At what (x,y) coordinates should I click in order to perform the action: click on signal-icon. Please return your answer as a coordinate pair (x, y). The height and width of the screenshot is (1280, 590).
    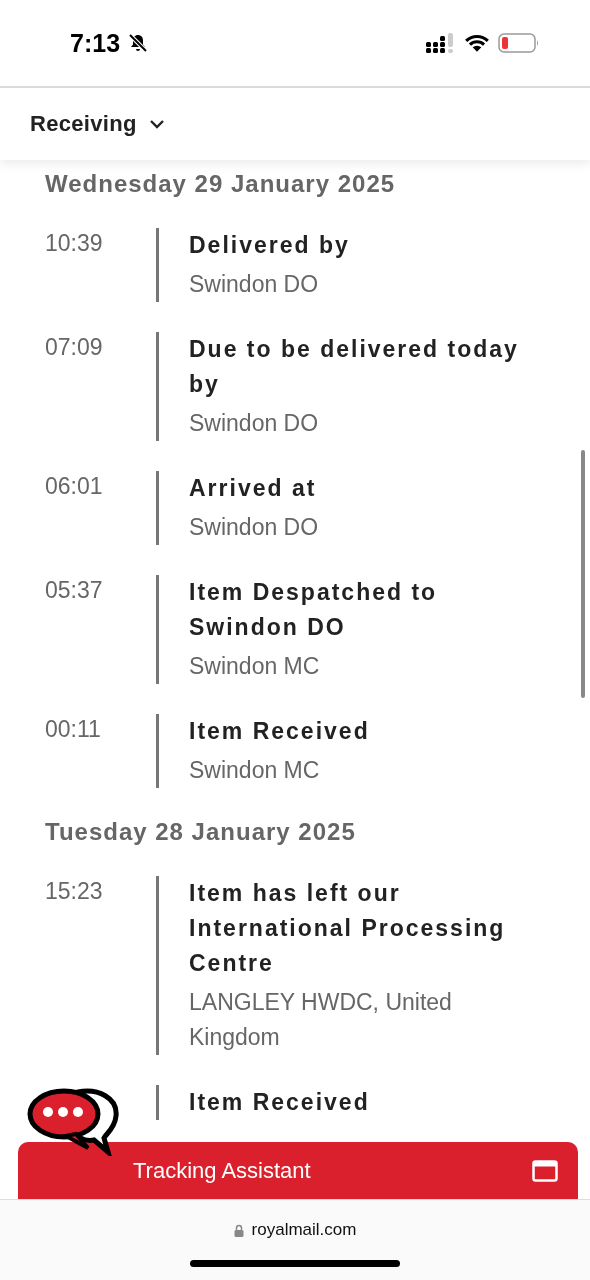
    Looking at the image, I should click on (441, 43).